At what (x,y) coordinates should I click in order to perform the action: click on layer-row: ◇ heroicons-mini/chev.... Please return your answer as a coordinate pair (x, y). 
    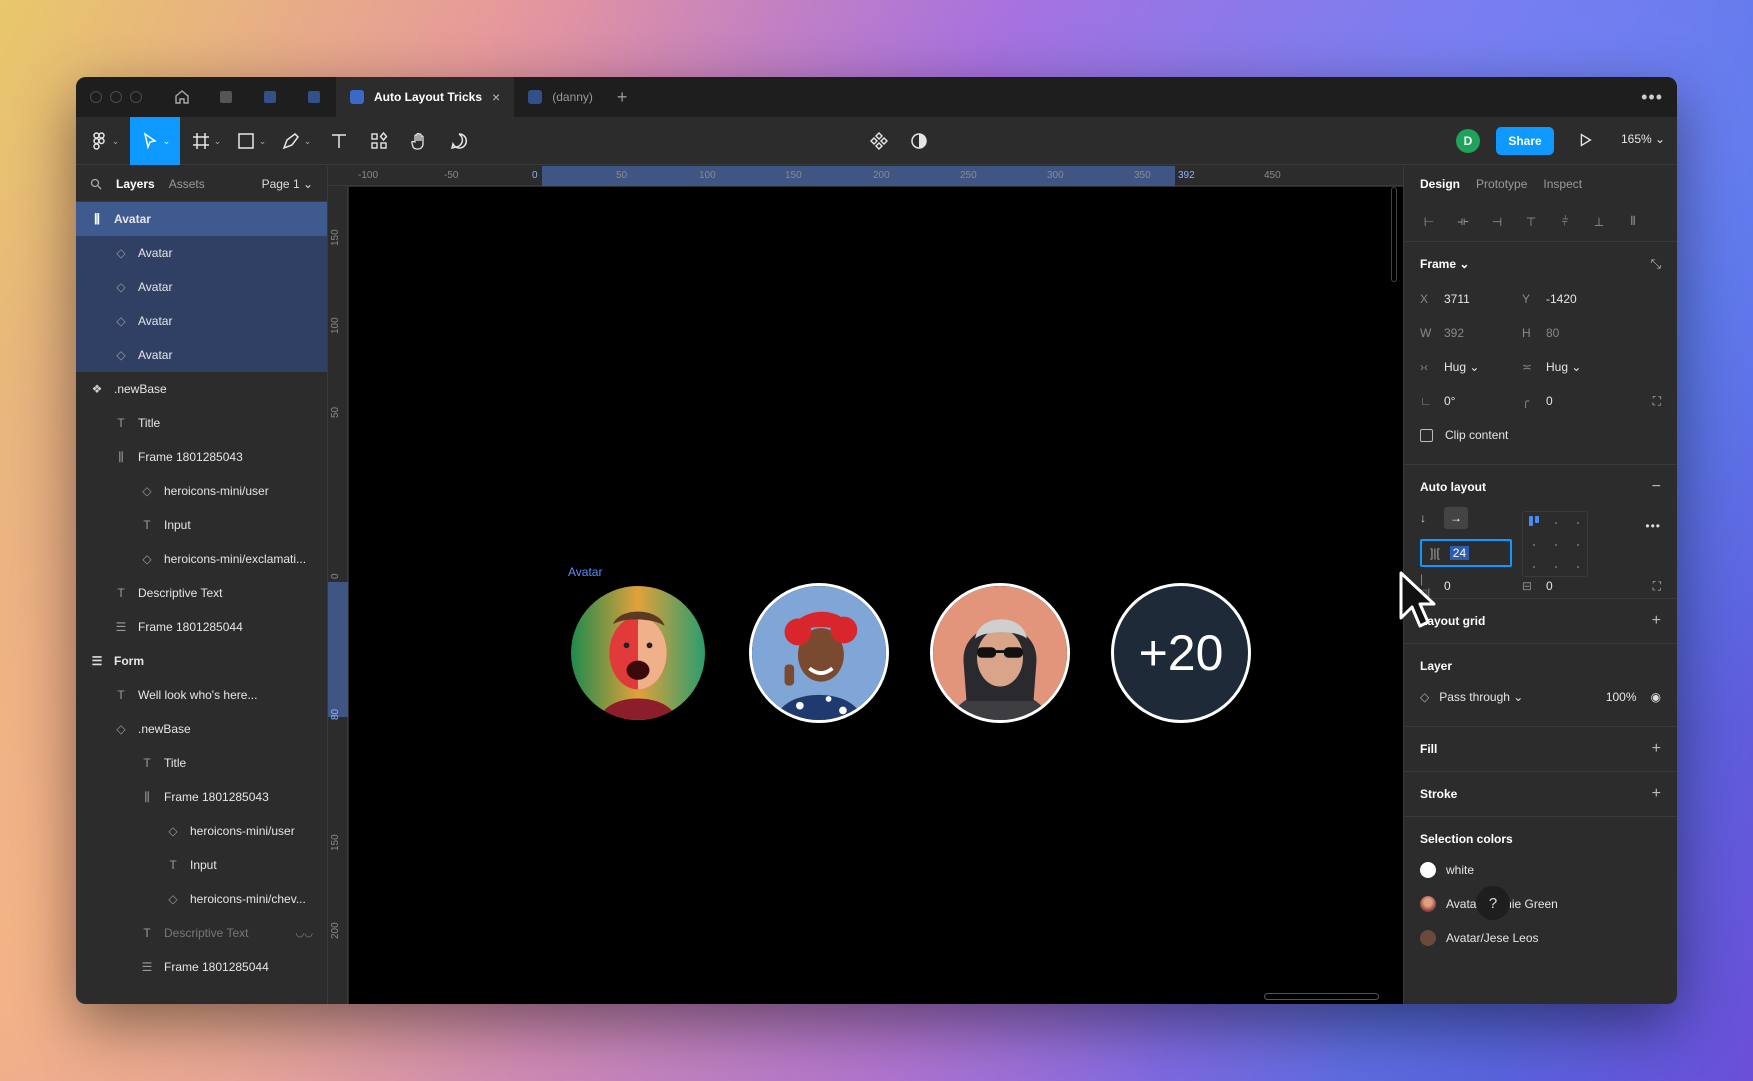
    Looking at the image, I should click on (201, 899).